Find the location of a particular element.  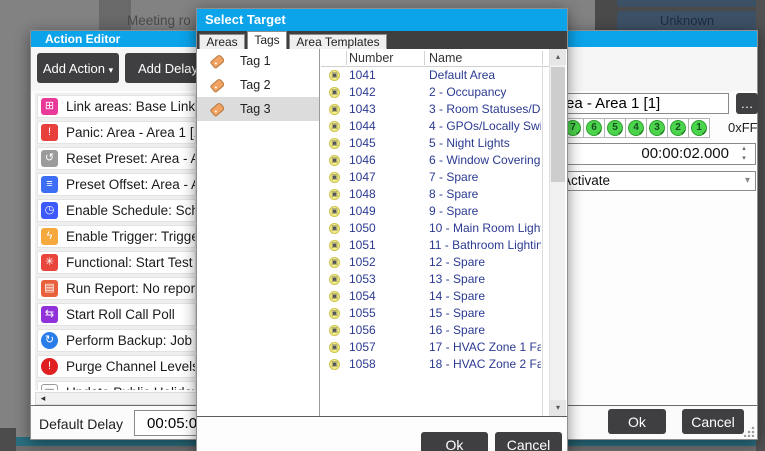

area-name: 2 - Occupancy is located at coordinates (468, 92).